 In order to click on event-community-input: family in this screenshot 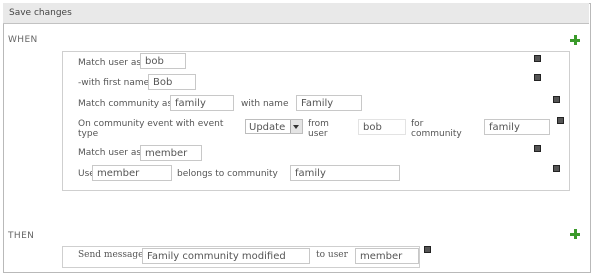, I will do `click(517, 127)`.